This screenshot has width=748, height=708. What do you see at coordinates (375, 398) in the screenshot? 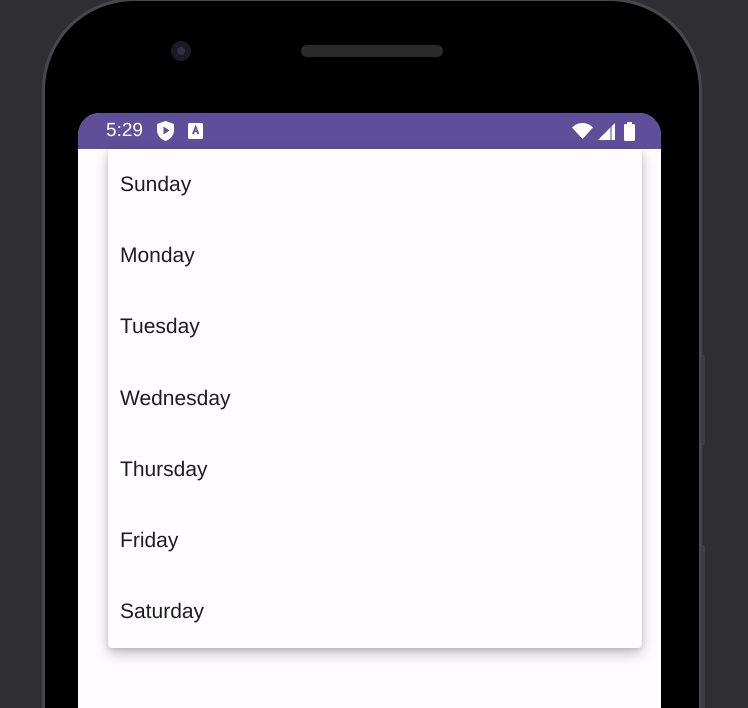
I see `menu-item: Wednesday` at bounding box center [375, 398].